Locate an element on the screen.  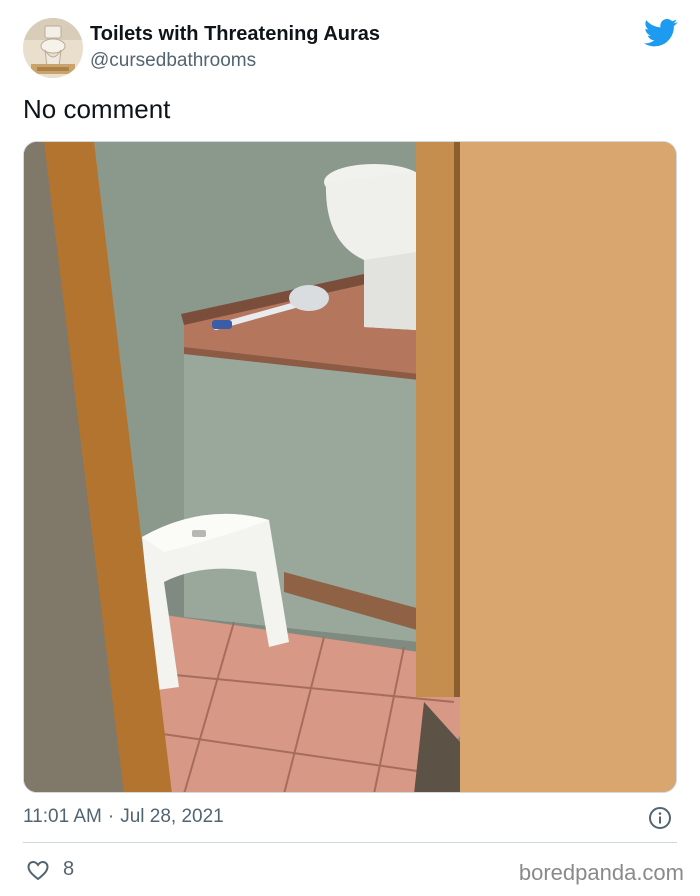
user-handle: @cursedbathrooms is located at coordinates (173, 61).